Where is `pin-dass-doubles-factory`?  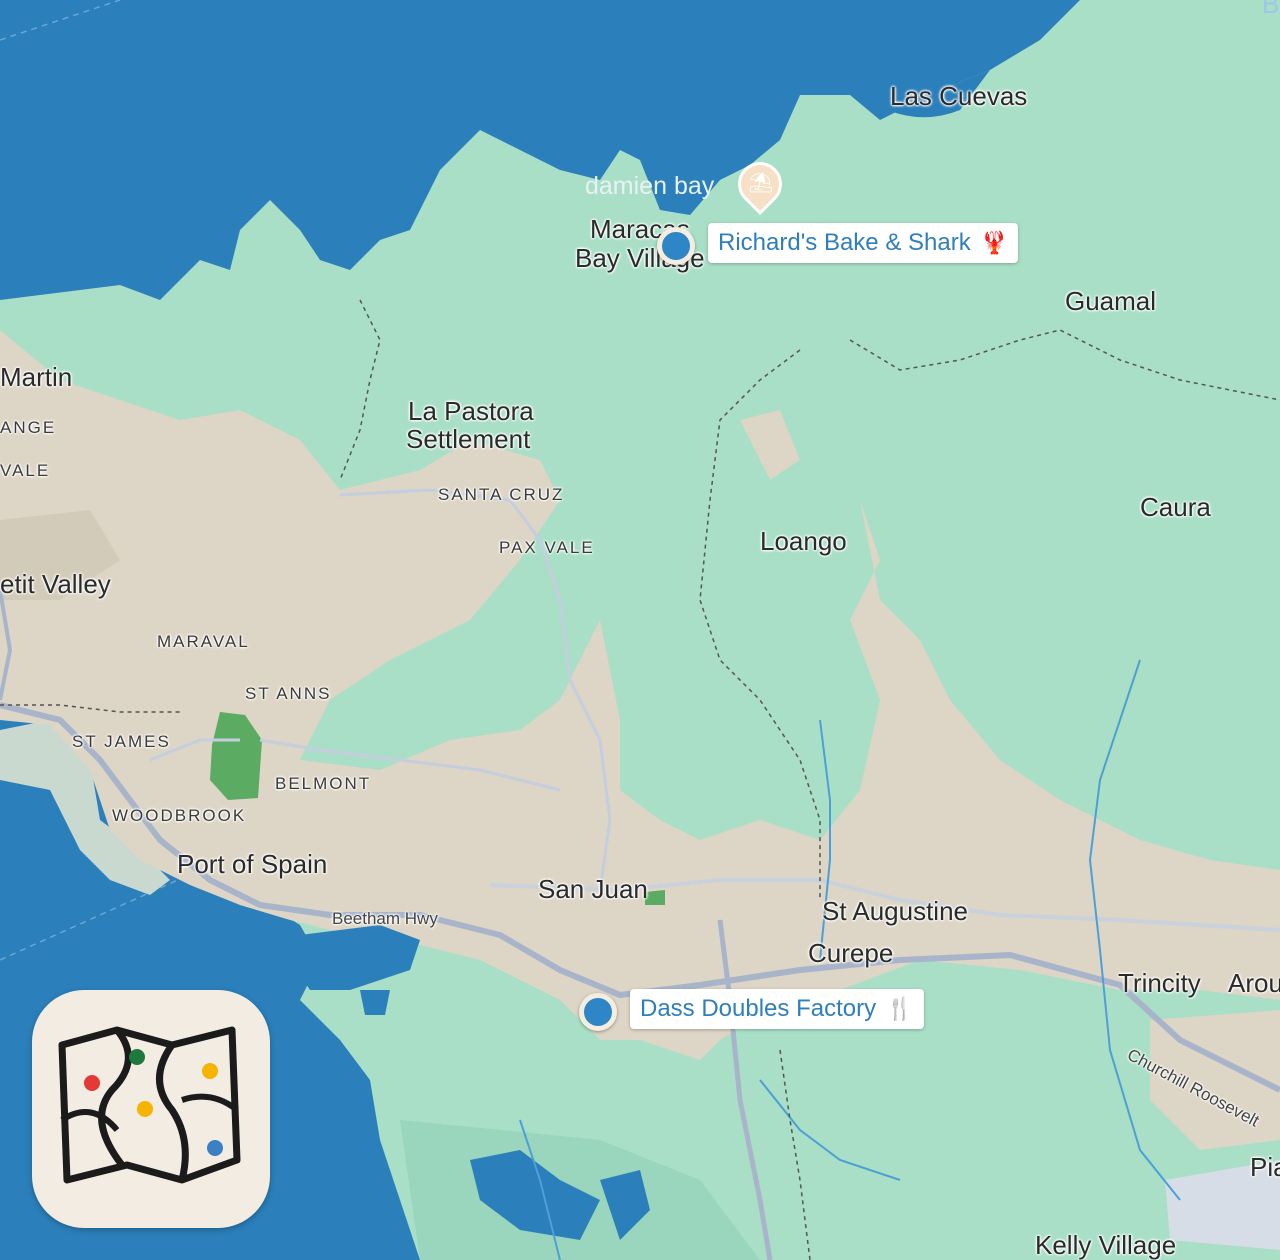
pin-dass-doubles-factory is located at coordinates (598, 1012).